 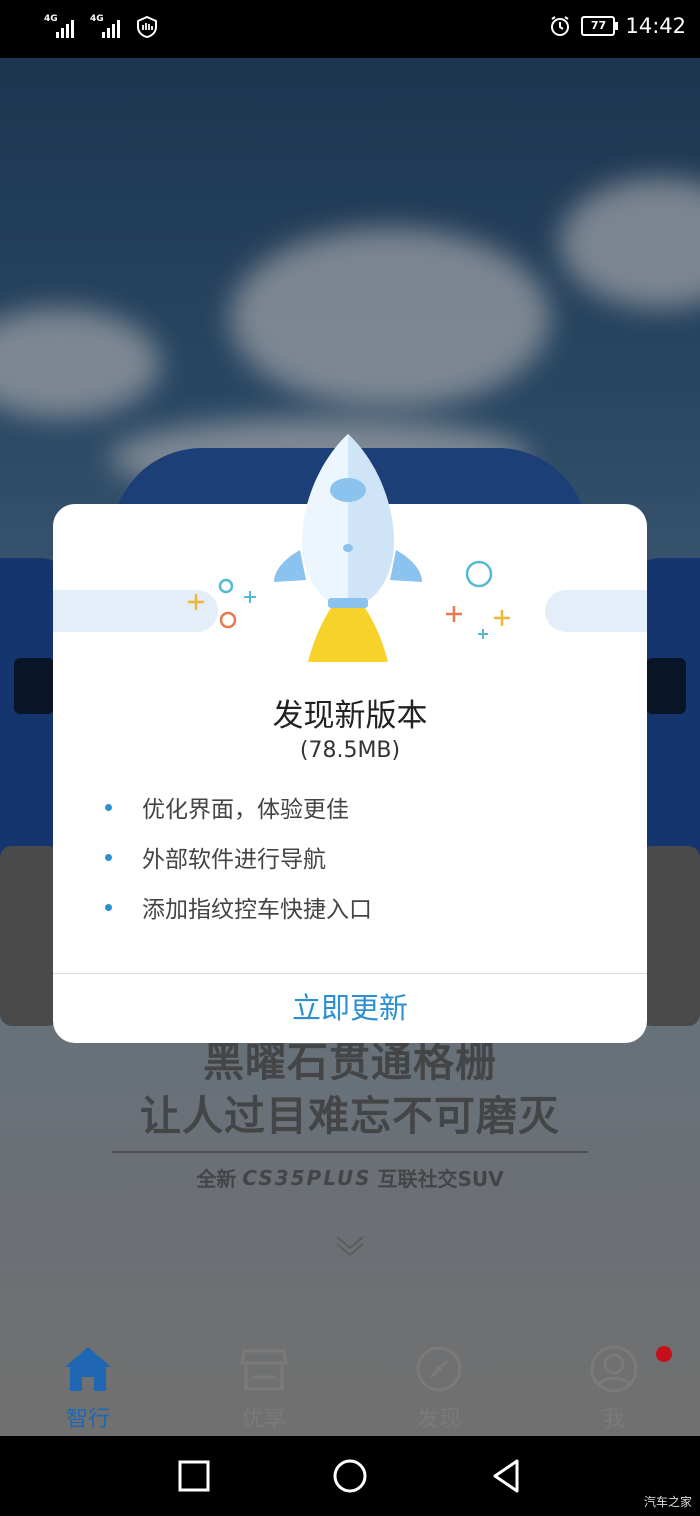 What do you see at coordinates (307, 1177) in the screenshot?
I see `ad-tag-model: CS35PLUS` at bounding box center [307, 1177].